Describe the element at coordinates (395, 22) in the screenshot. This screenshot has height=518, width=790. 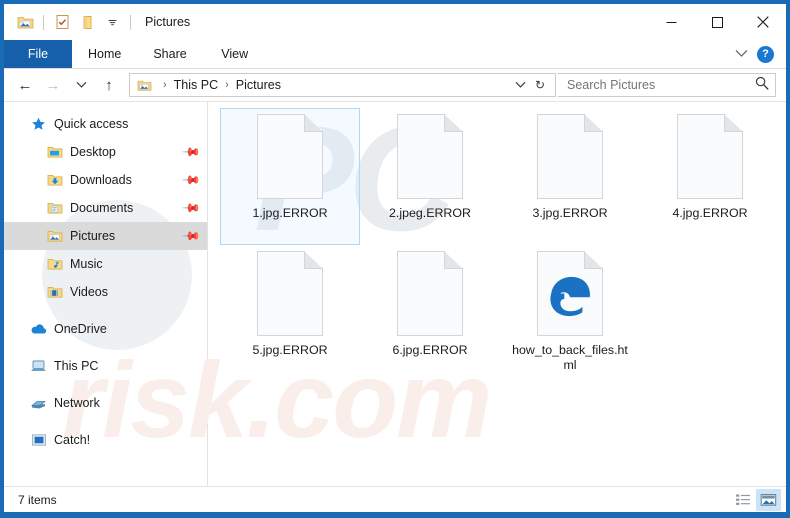
I see `title-bar: Pictures` at that location.